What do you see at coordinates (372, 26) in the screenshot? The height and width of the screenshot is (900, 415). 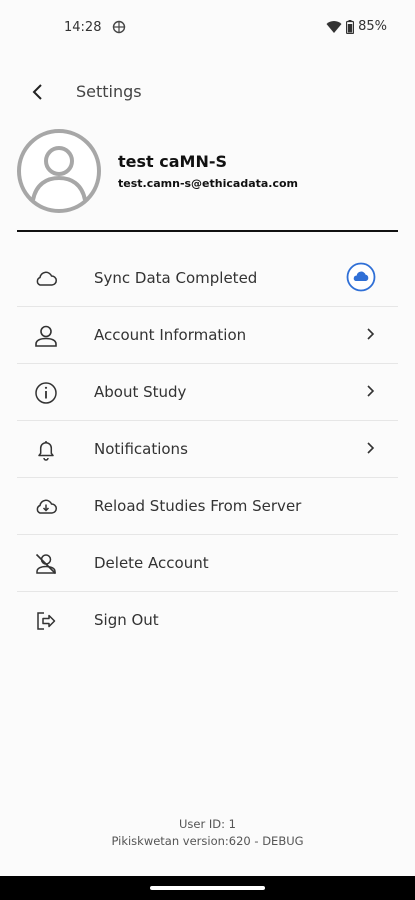 I see `battery-percent: 85%` at bounding box center [372, 26].